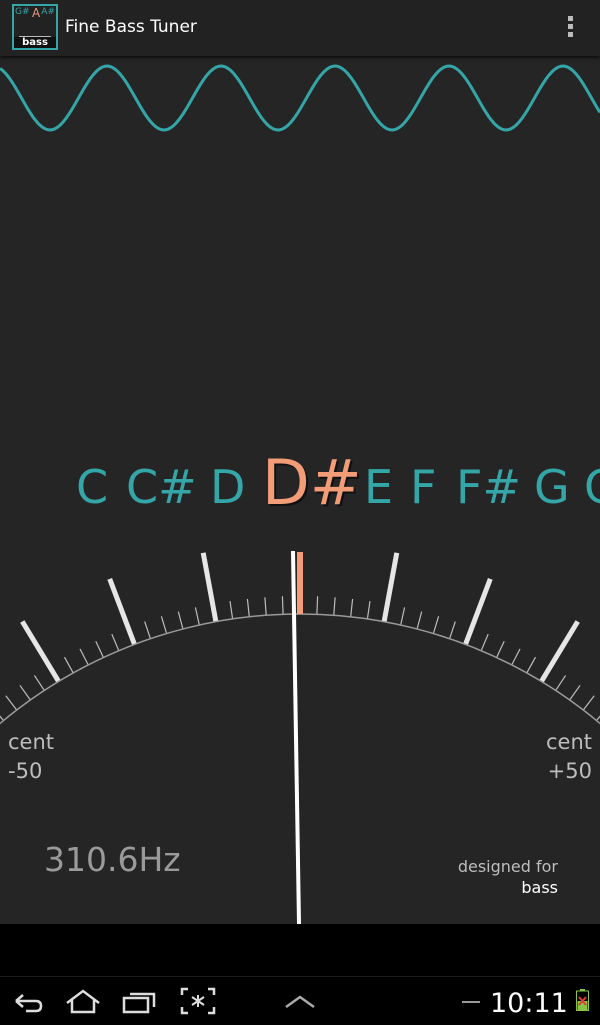  What do you see at coordinates (423, 487) in the screenshot?
I see `note-label: F` at bounding box center [423, 487].